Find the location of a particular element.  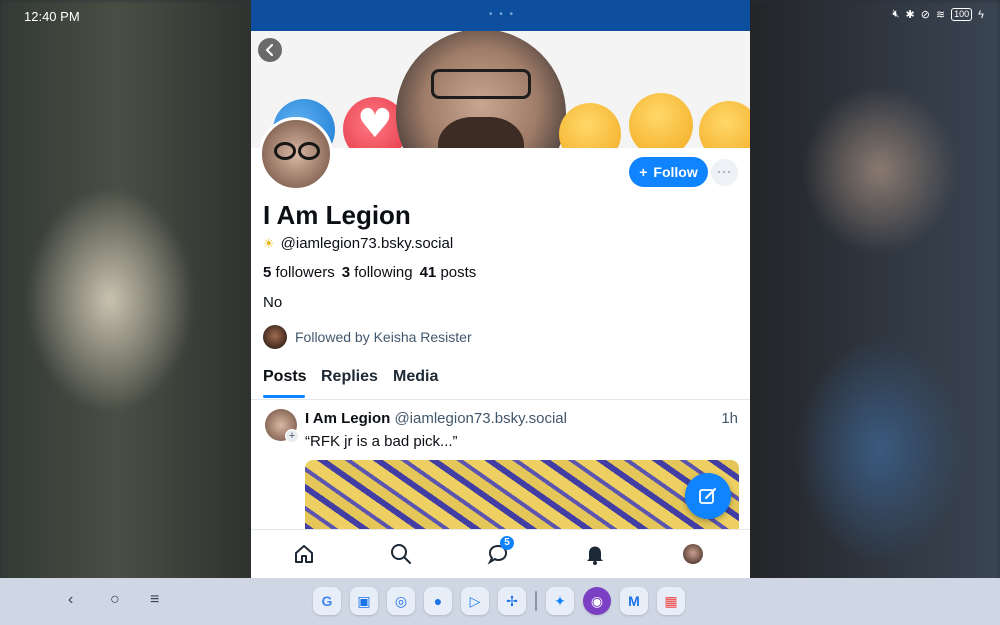

tab-media: Media is located at coordinates (415, 377).